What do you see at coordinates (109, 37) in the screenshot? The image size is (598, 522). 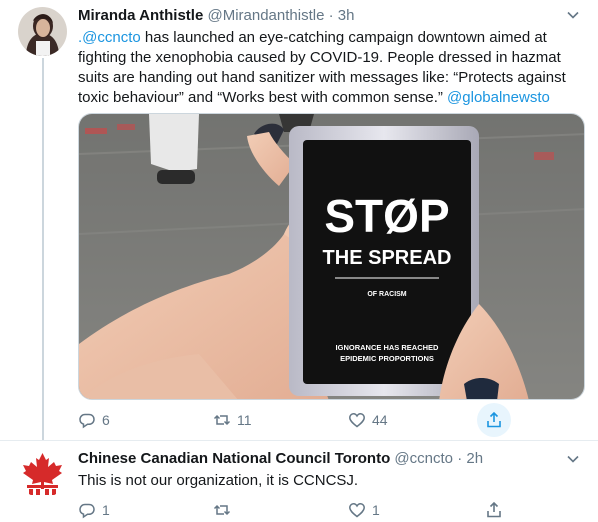 I see `mention-link: .@ccncto` at bounding box center [109, 37].